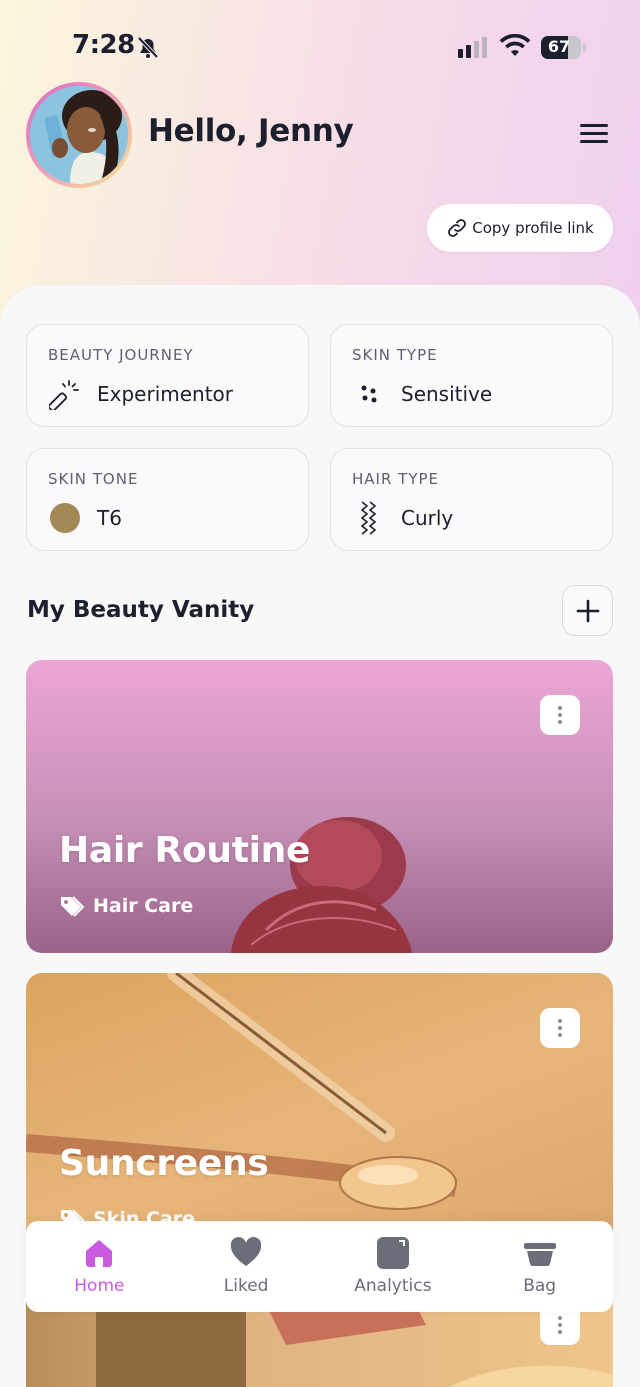  Describe the element at coordinates (73, 906) in the screenshot. I see `tag-icon` at that location.